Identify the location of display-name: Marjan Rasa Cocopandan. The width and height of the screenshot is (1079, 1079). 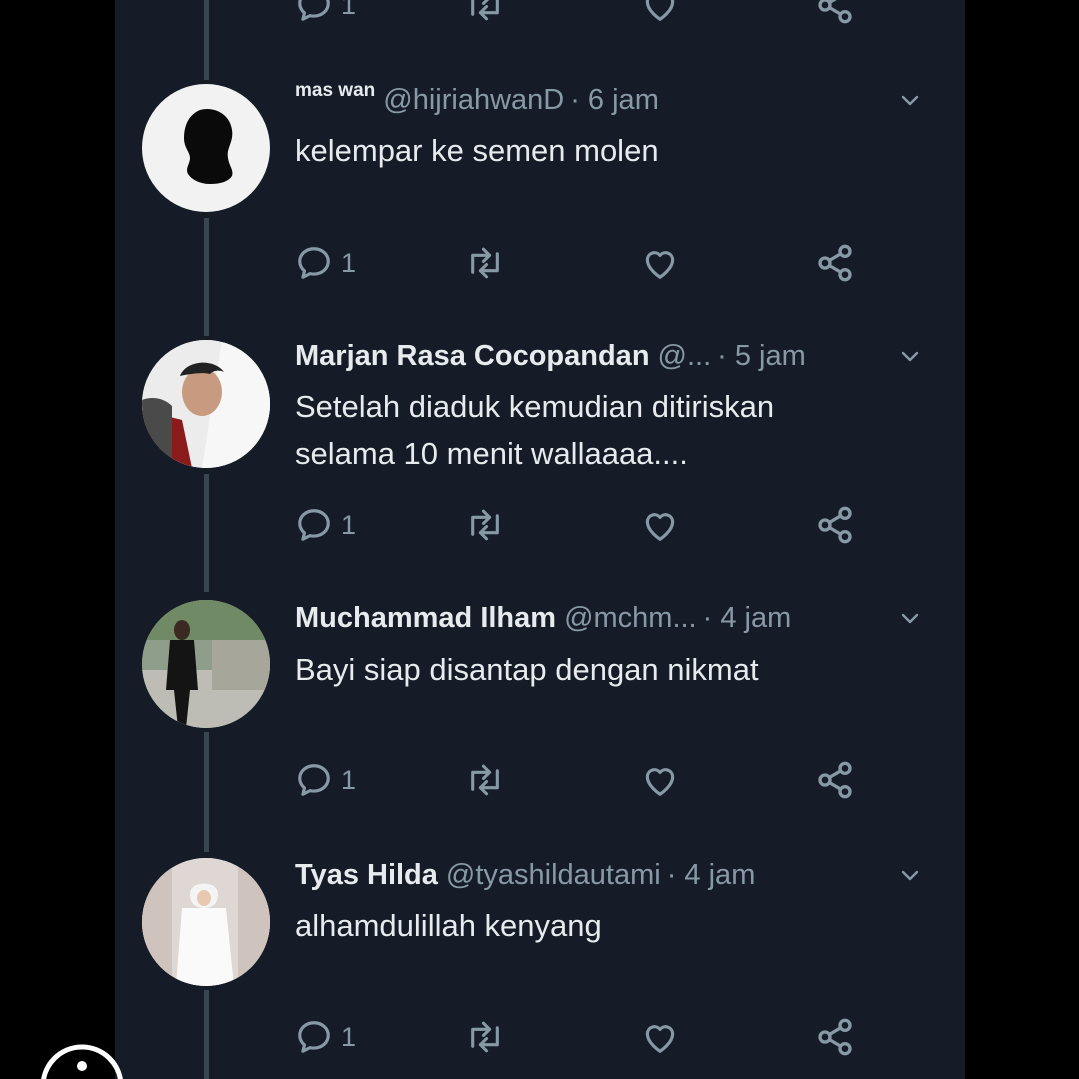
(472, 356).